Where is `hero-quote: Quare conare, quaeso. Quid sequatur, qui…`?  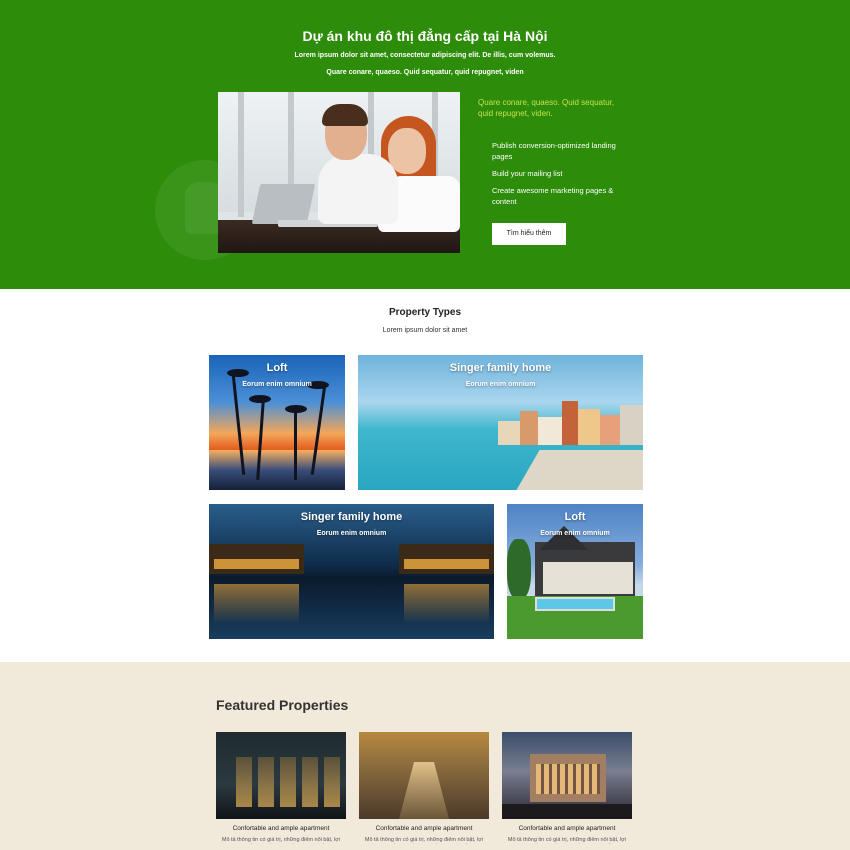
hero-quote: Quare conare, quaeso. Quid sequatur, qui… is located at coordinates (546, 108).